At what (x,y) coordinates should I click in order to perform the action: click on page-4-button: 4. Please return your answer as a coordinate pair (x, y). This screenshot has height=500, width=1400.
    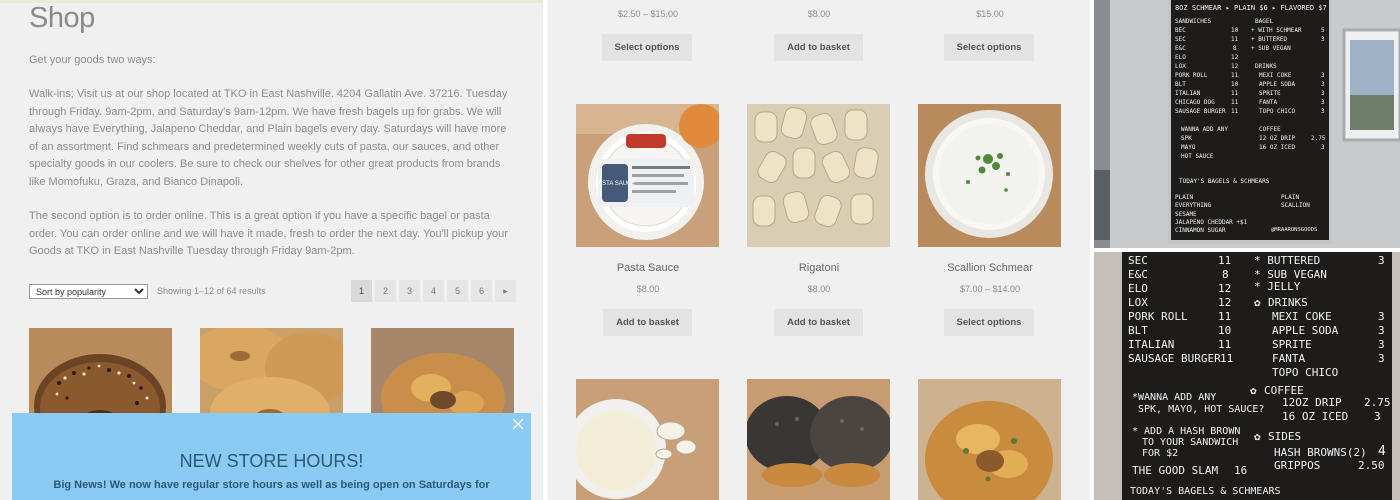
    Looking at the image, I should click on (433, 291).